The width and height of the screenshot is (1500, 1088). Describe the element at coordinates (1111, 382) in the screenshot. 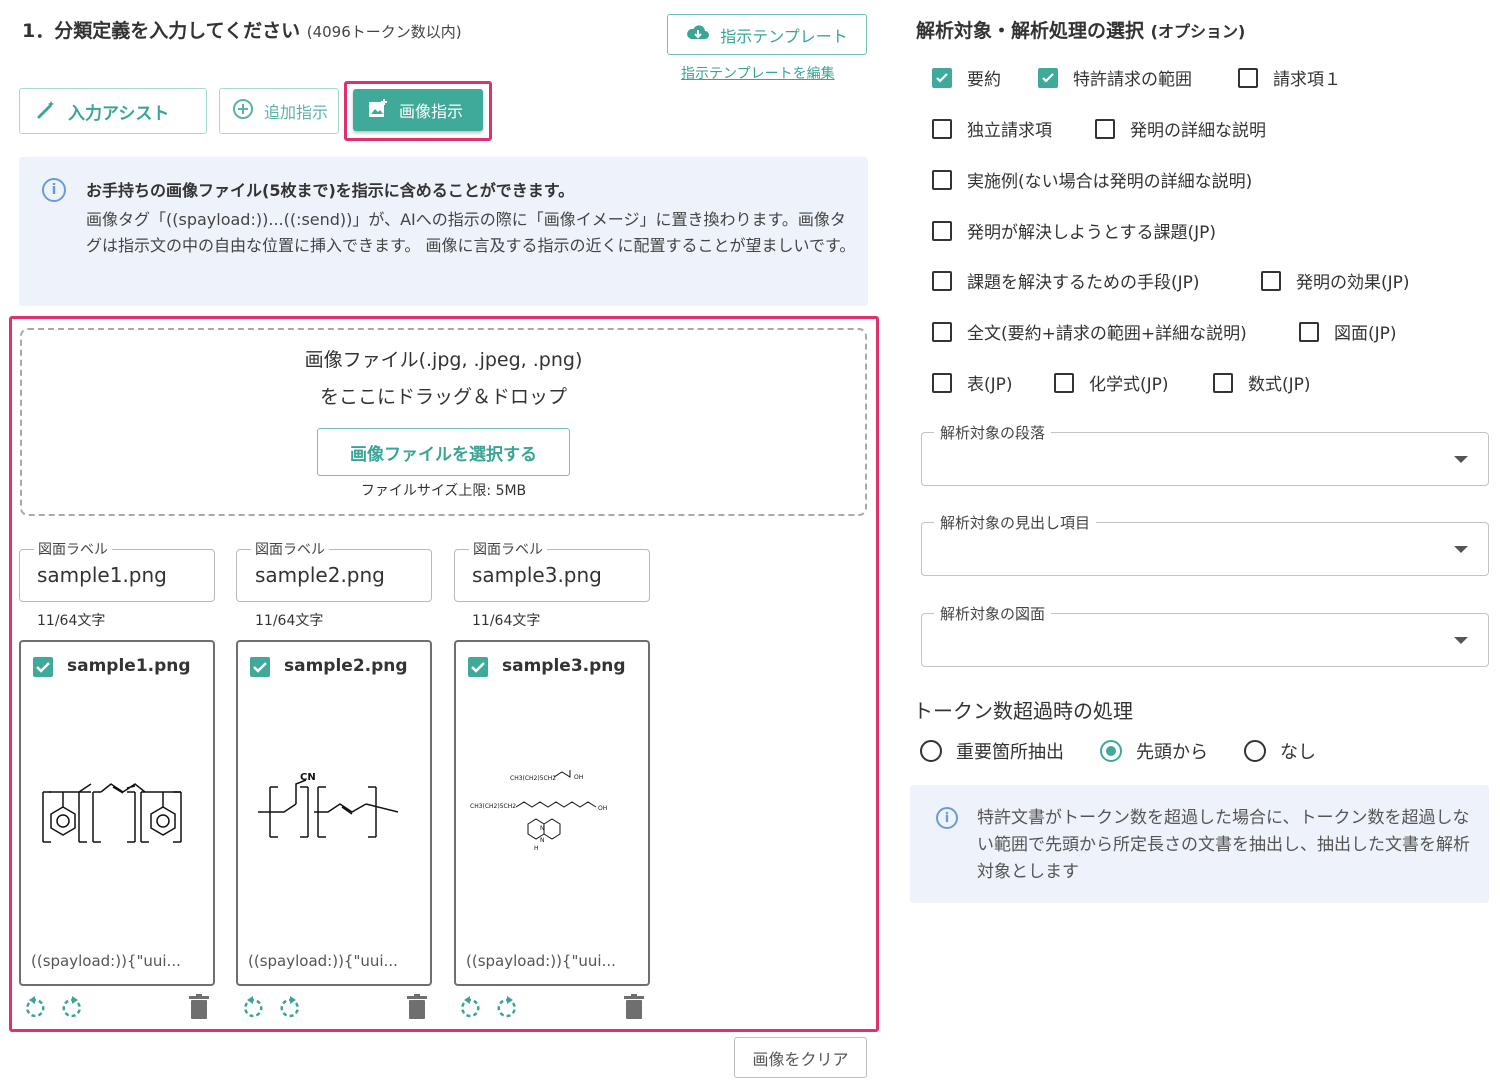

I see `checkbox-chemical-formula: 化学式(JP)` at that location.